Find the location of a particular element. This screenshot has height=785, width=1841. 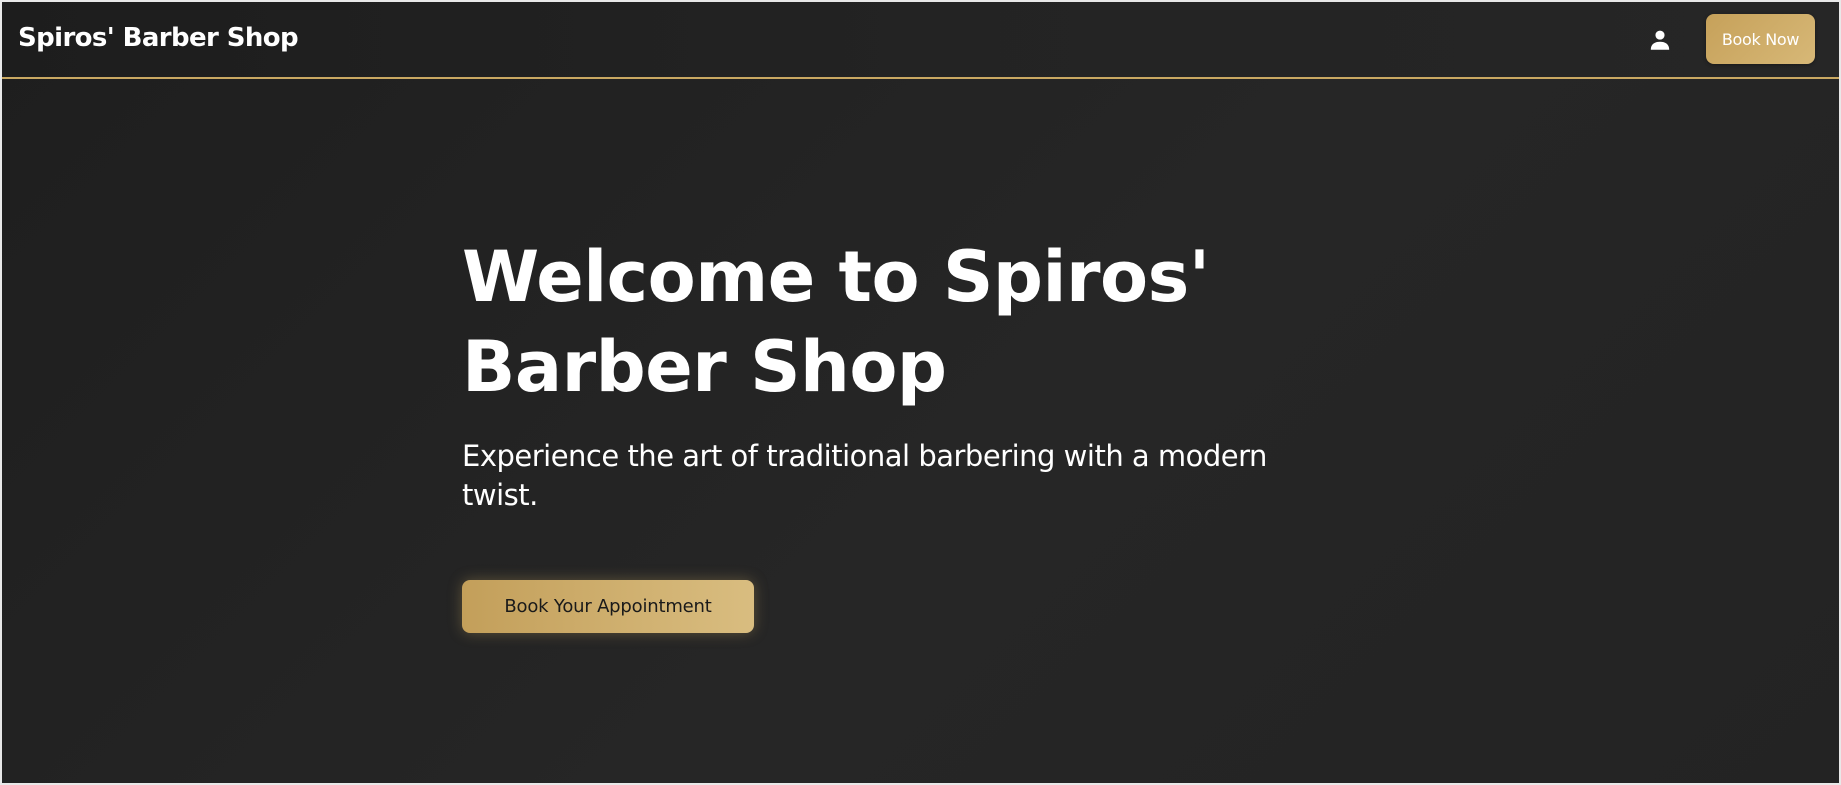

user-icon is located at coordinates (1660, 40).